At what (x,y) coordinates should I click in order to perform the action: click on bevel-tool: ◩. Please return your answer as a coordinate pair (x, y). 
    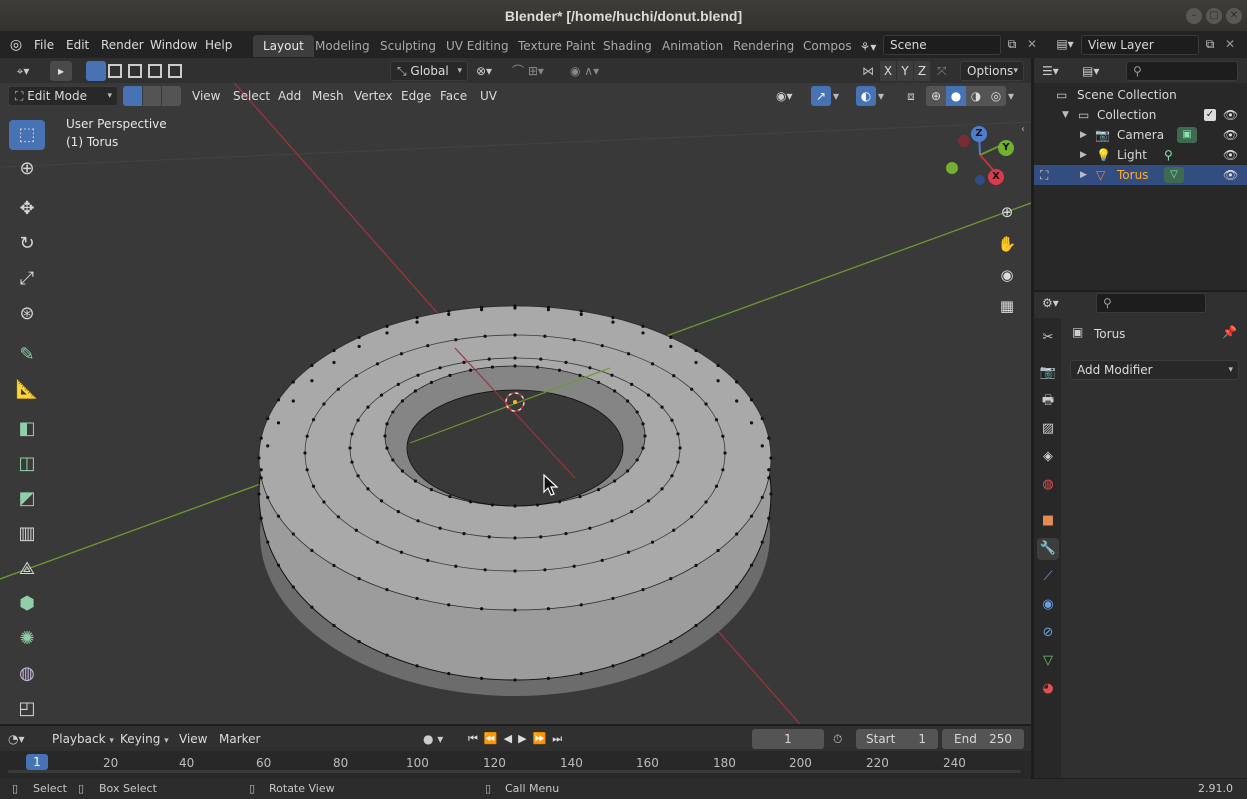
    Looking at the image, I should click on (27, 499).